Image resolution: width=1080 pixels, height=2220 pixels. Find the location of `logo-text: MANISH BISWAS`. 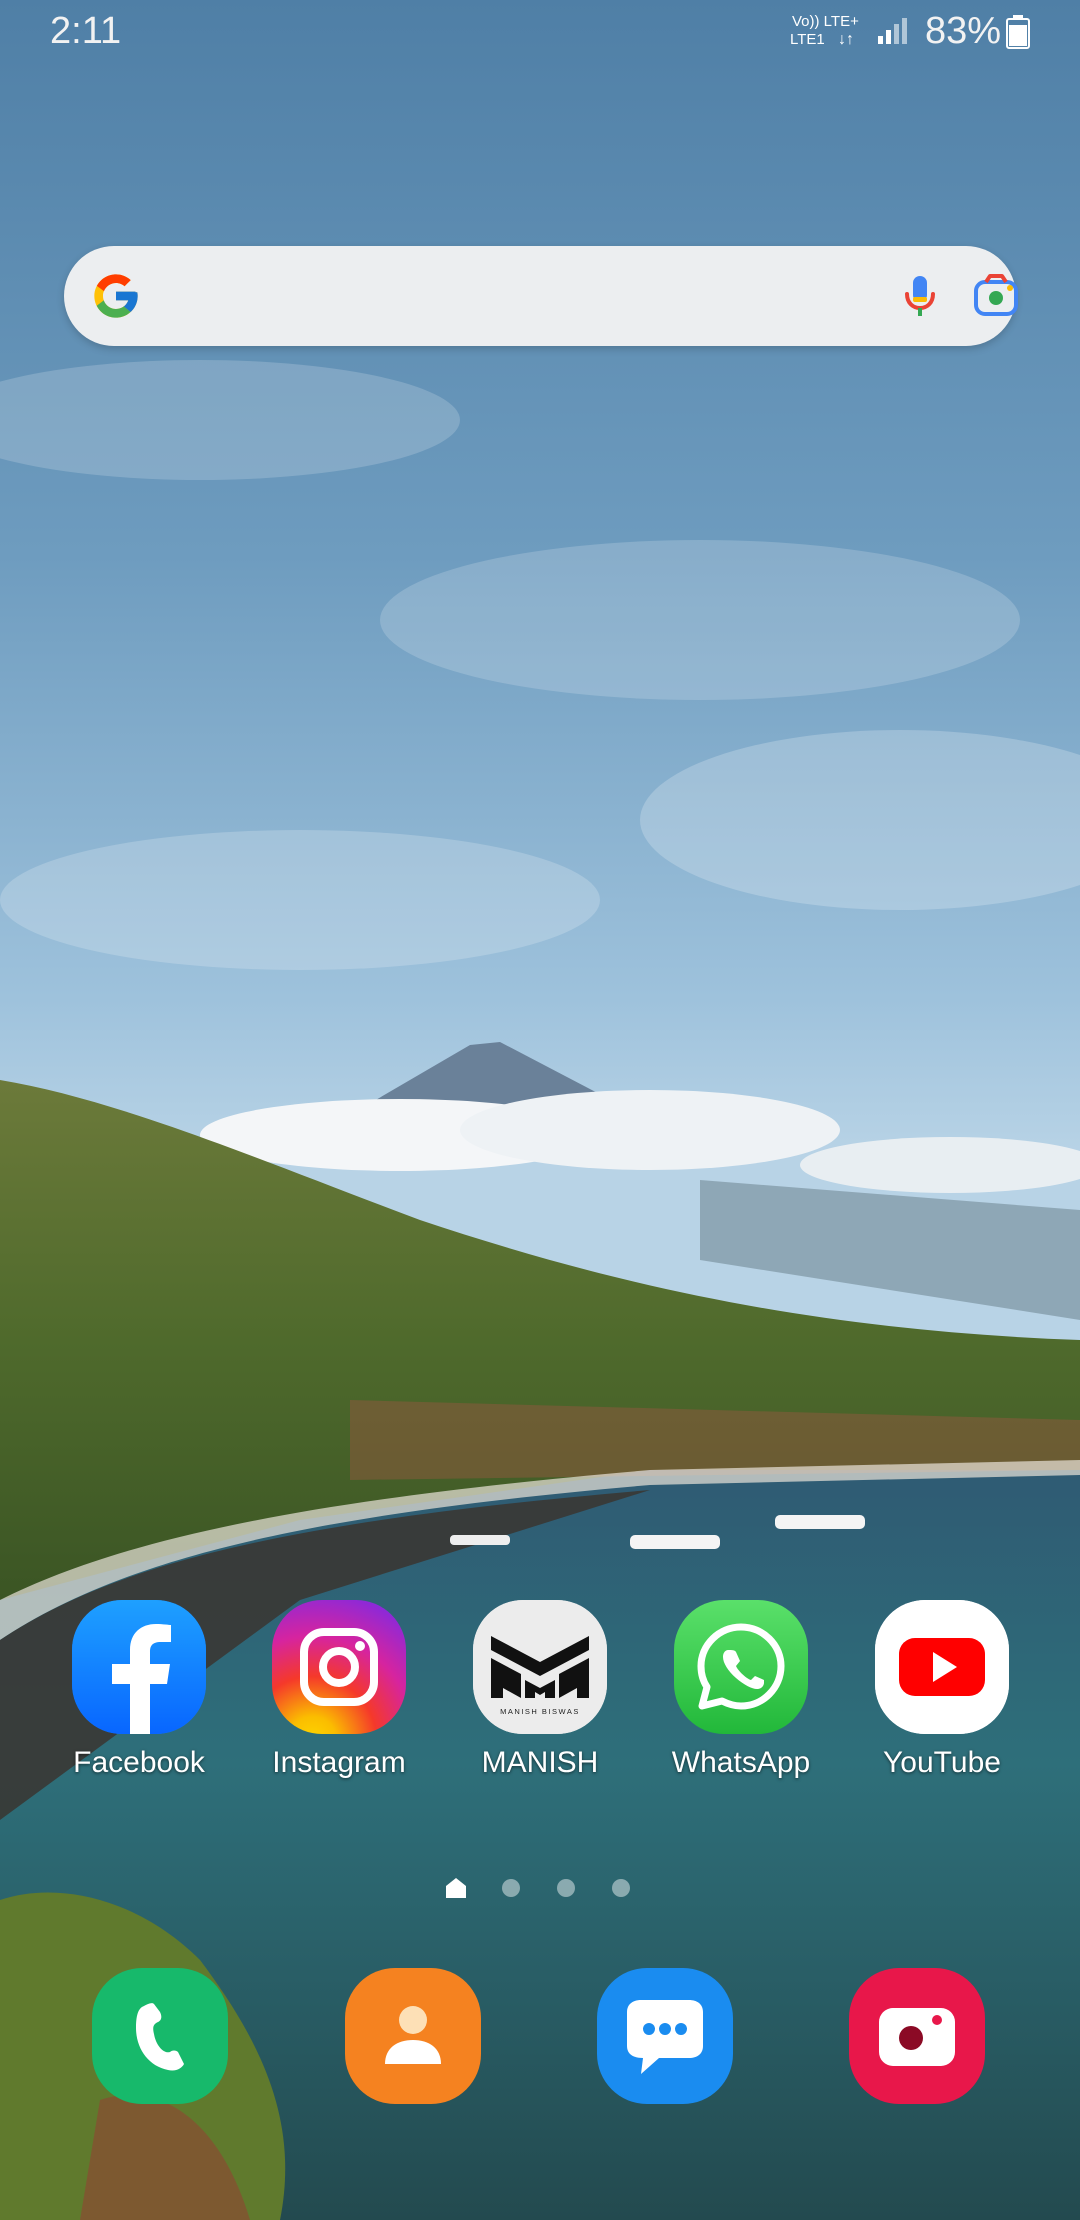

logo-text: MANISH BISWAS is located at coordinates (540, 1711).